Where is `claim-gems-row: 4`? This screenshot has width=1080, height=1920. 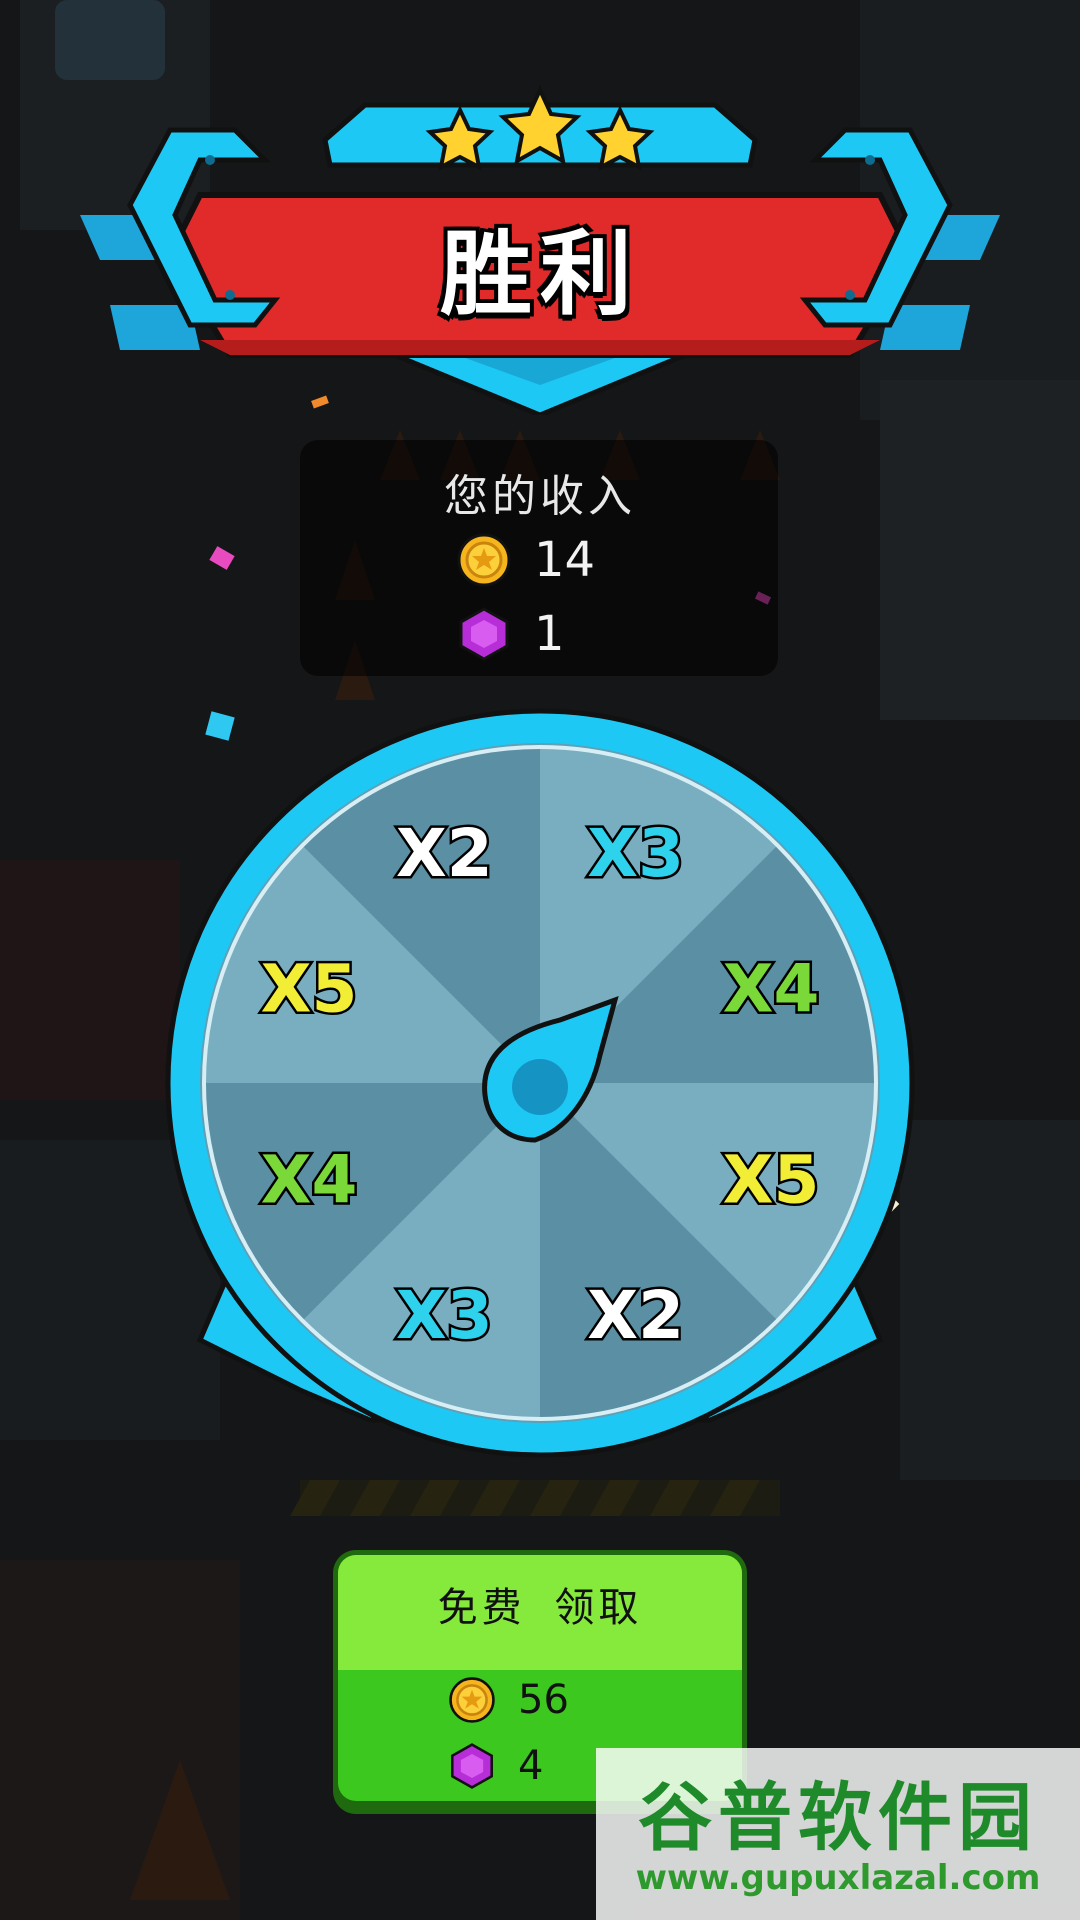 claim-gems-row: 4 is located at coordinates (495, 1766).